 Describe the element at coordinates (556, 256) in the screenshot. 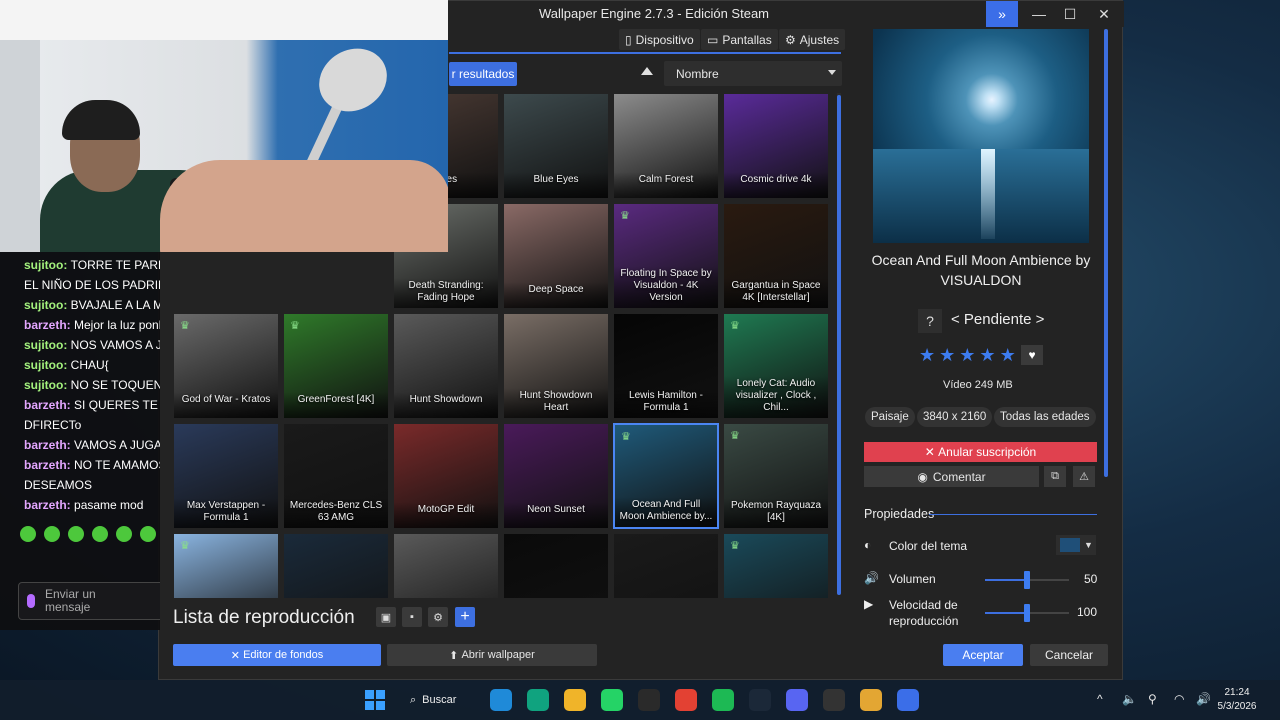

I see `wallpaper-tile: Deep Space` at that location.